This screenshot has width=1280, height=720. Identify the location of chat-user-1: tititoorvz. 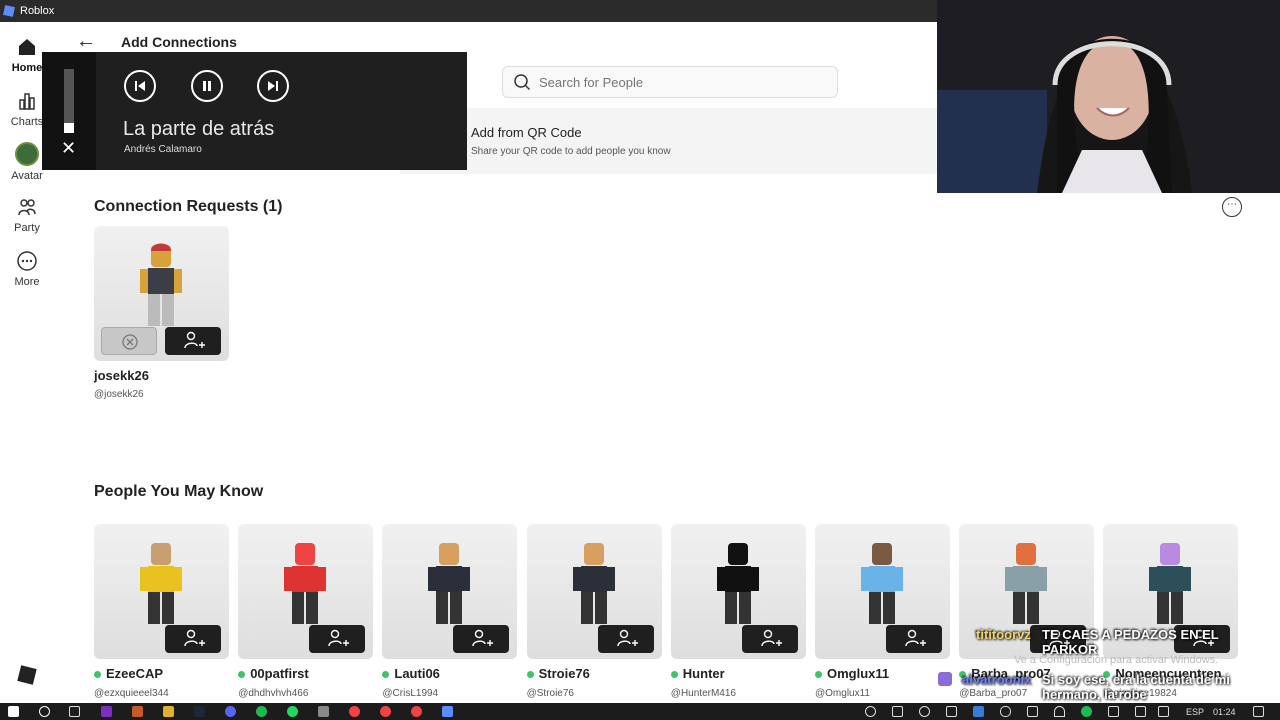
(1003, 634).